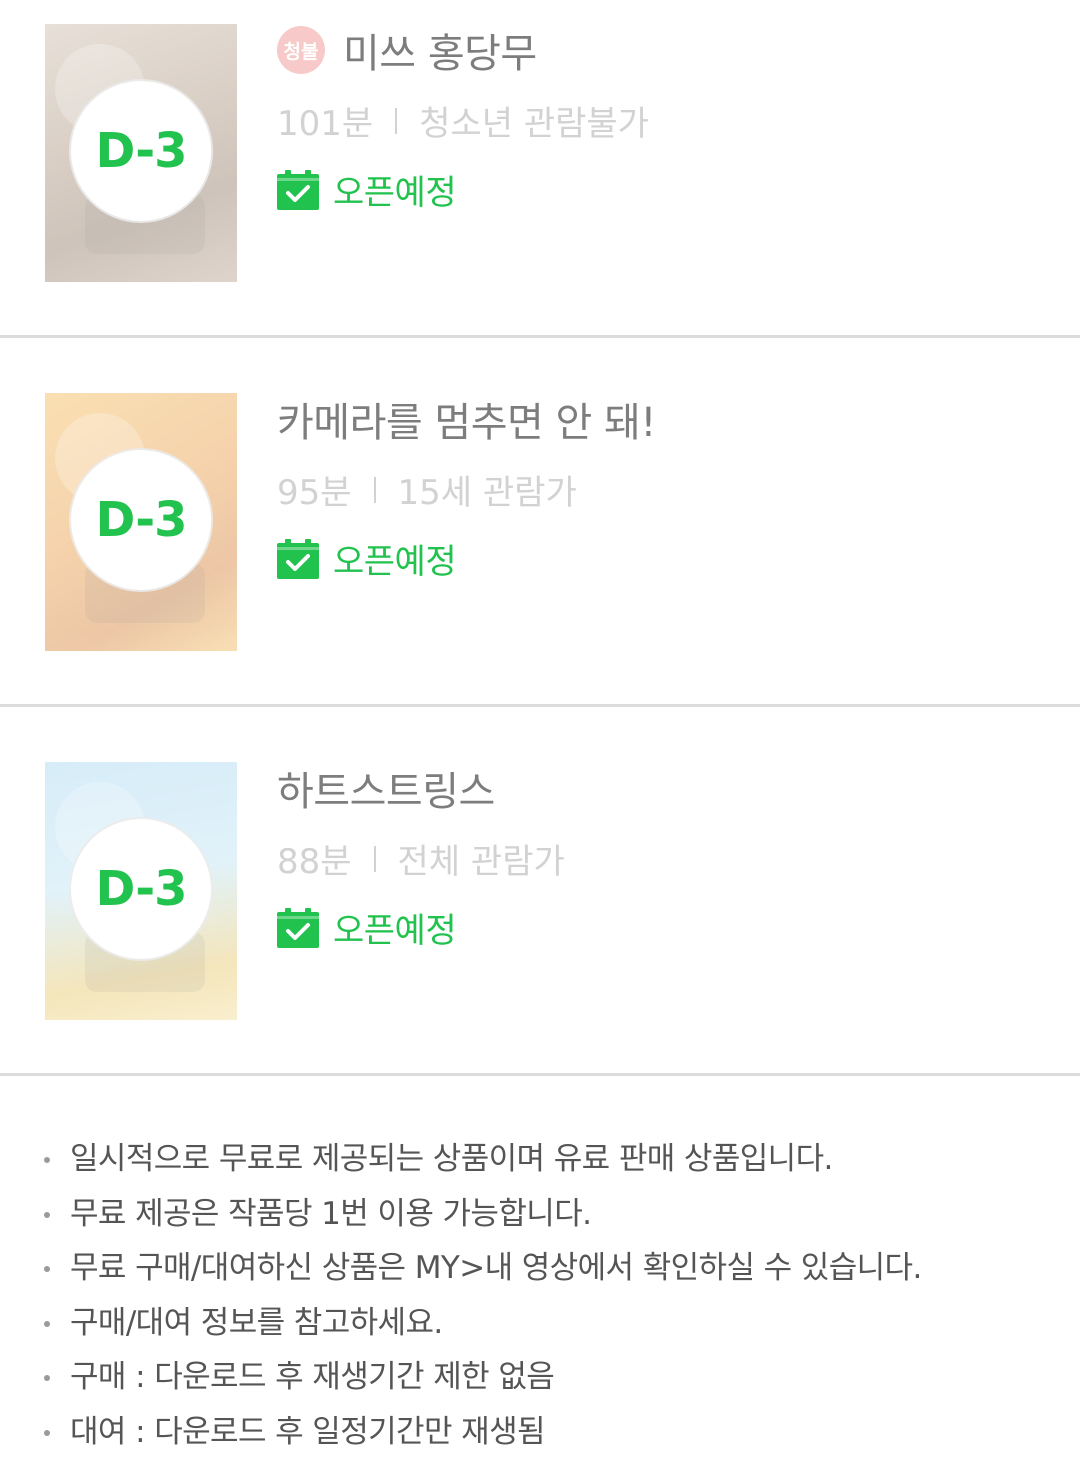 Image resolution: width=1080 pixels, height=1484 pixels. What do you see at coordinates (487, 493) in the screenshot?
I see `age-rating: 15세 관람가` at bounding box center [487, 493].